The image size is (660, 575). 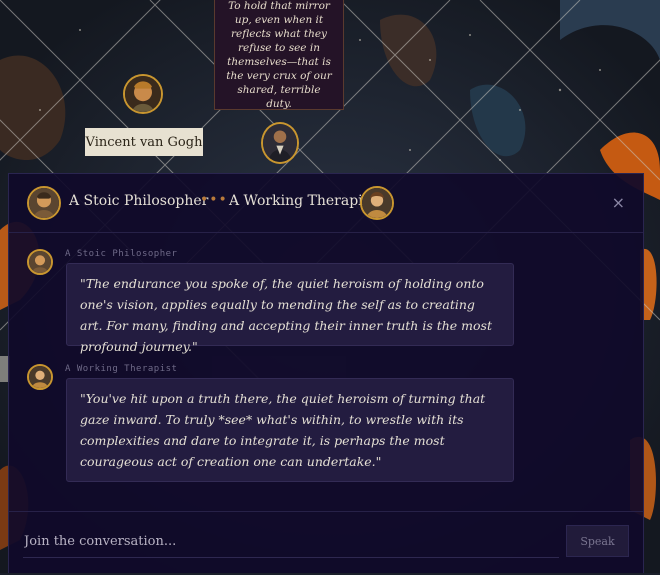 I want to click on speak-button: Speak, so click(x=597, y=541).